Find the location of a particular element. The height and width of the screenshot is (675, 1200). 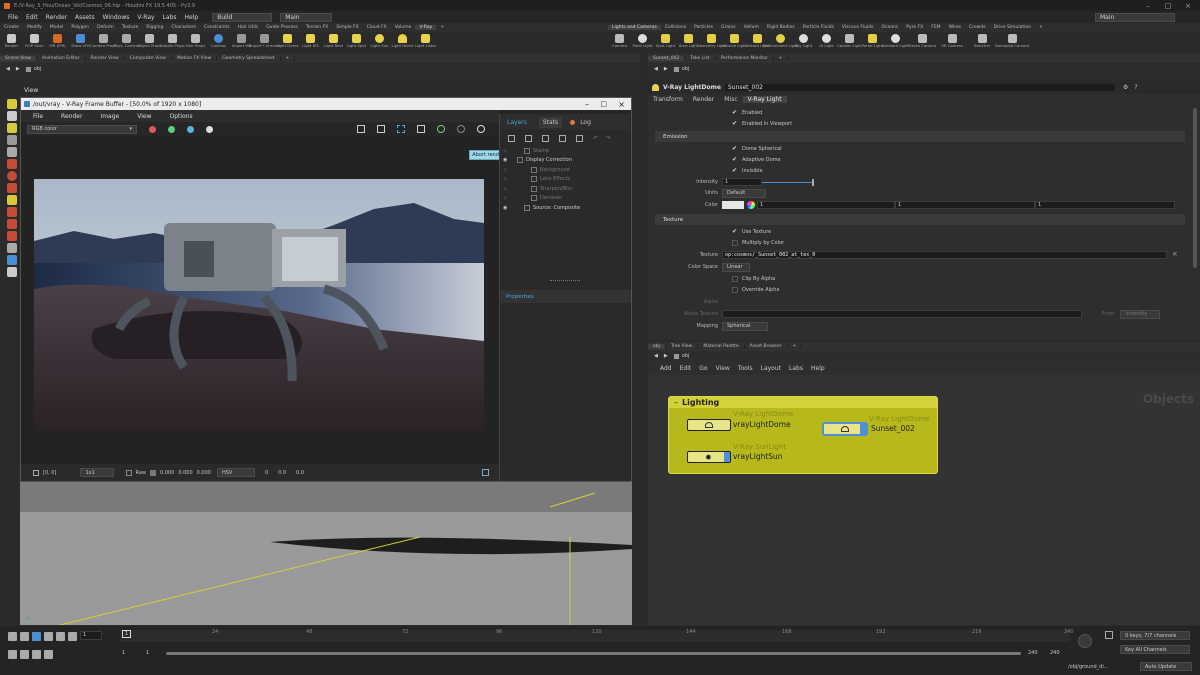

adaptive-dome-checkbox: ✔ is located at coordinates (735, 160).